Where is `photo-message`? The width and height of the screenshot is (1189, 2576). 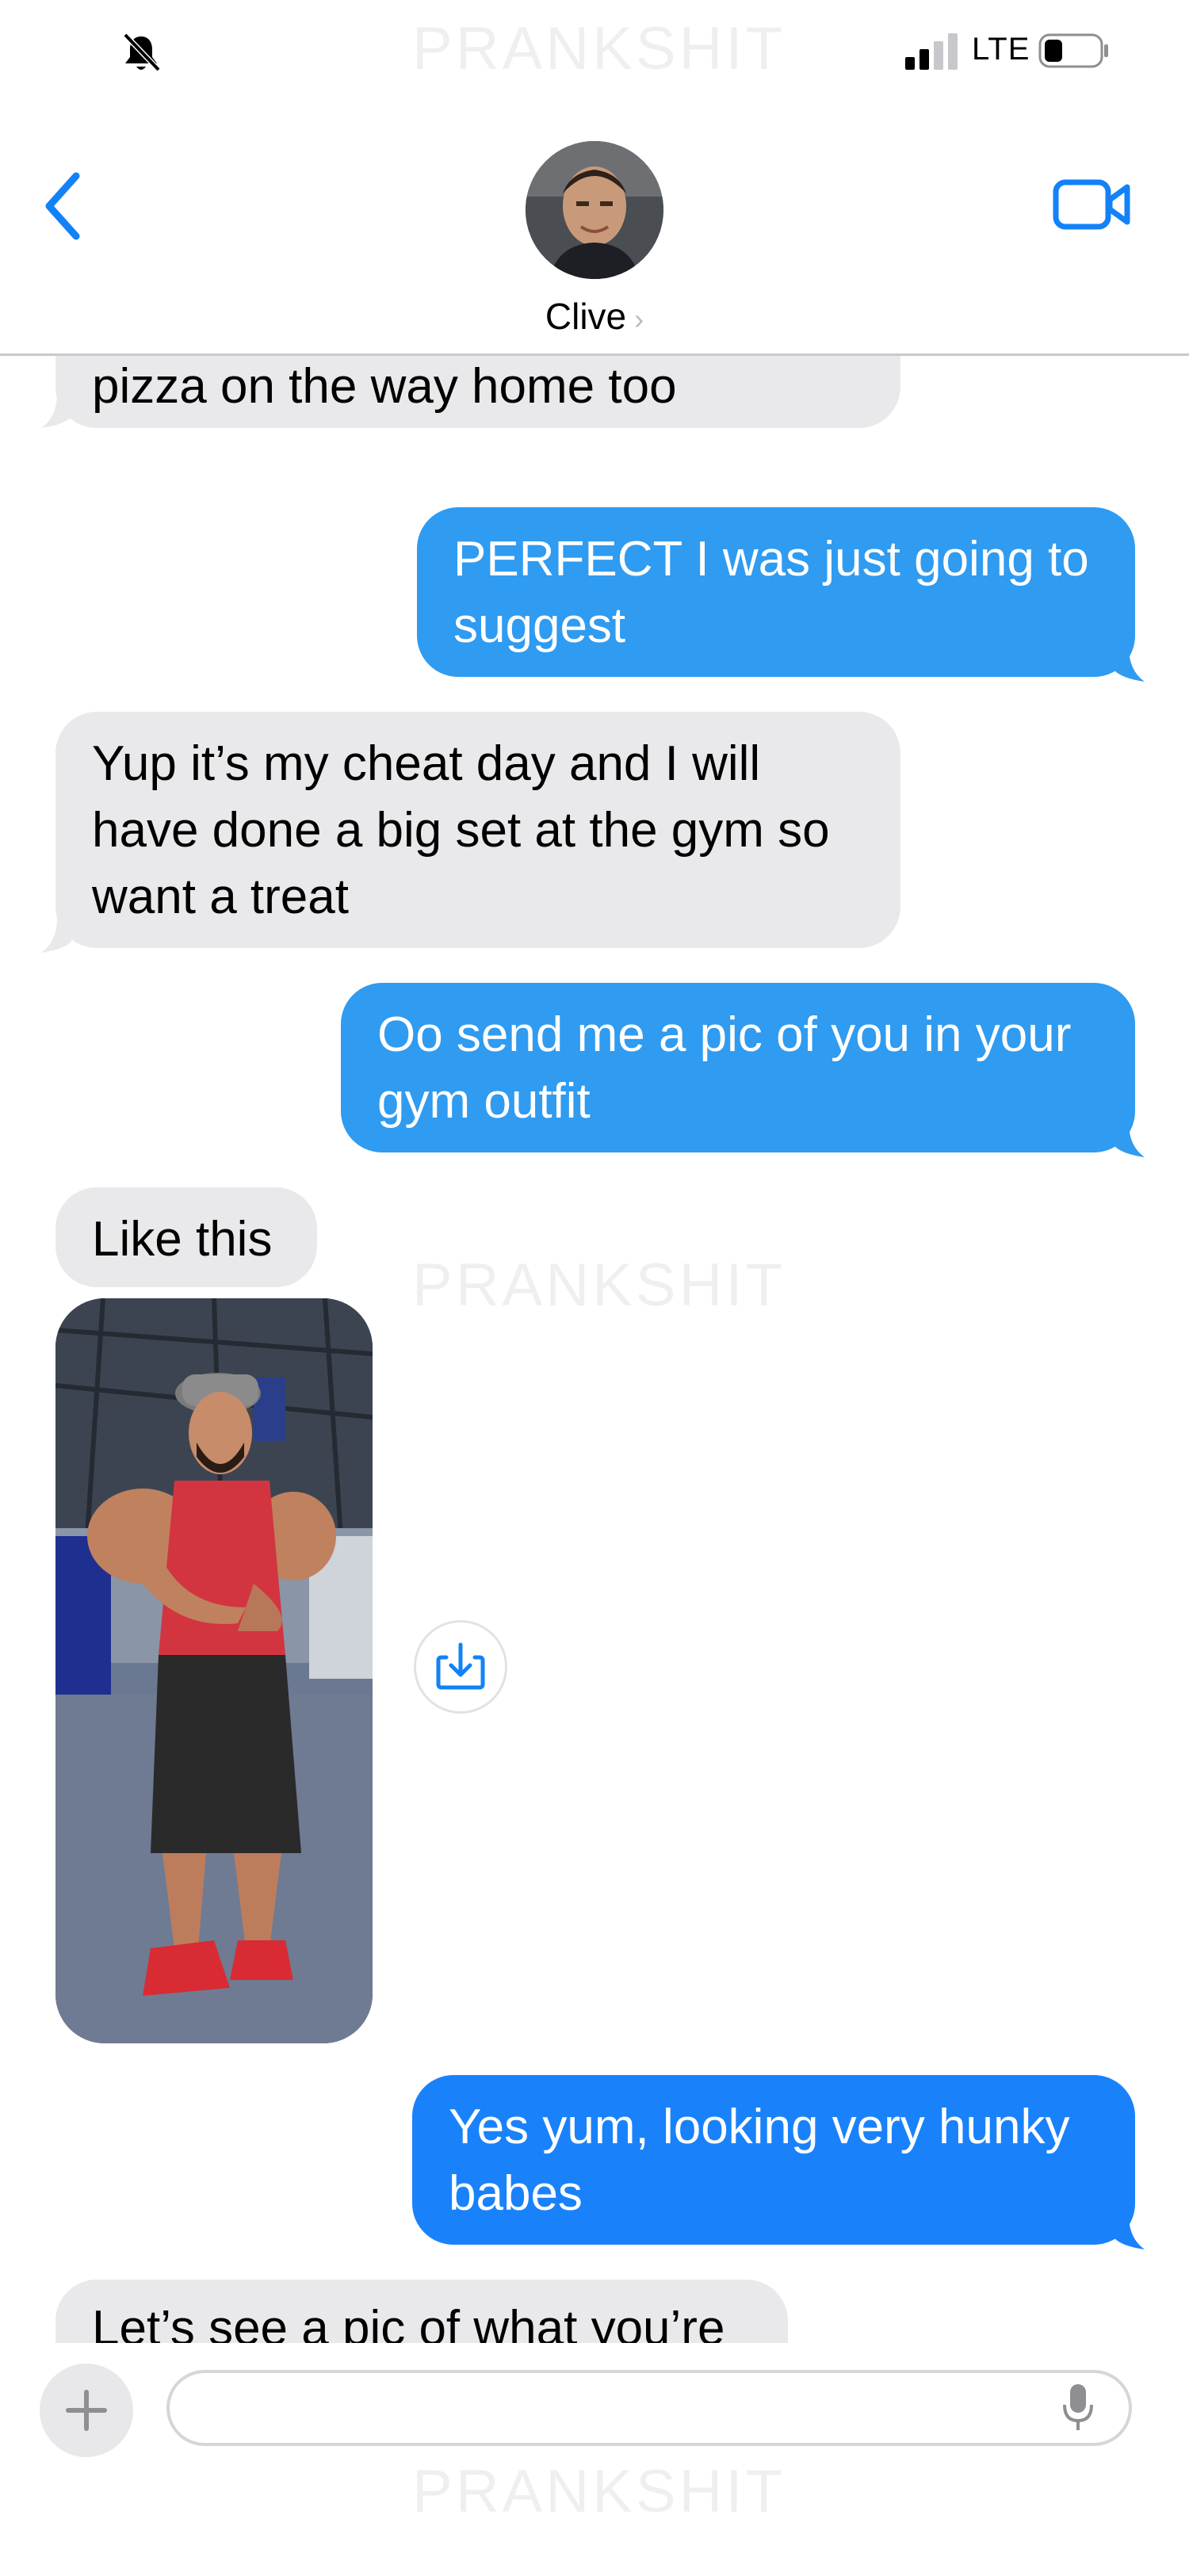 photo-message is located at coordinates (214, 1671).